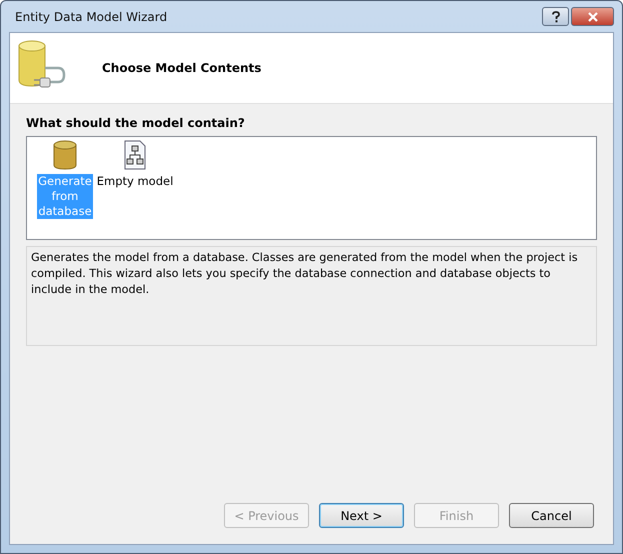 Image resolution: width=623 pixels, height=554 pixels. What do you see at coordinates (551, 515) in the screenshot?
I see `wizard-button: Cancel` at bounding box center [551, 515].